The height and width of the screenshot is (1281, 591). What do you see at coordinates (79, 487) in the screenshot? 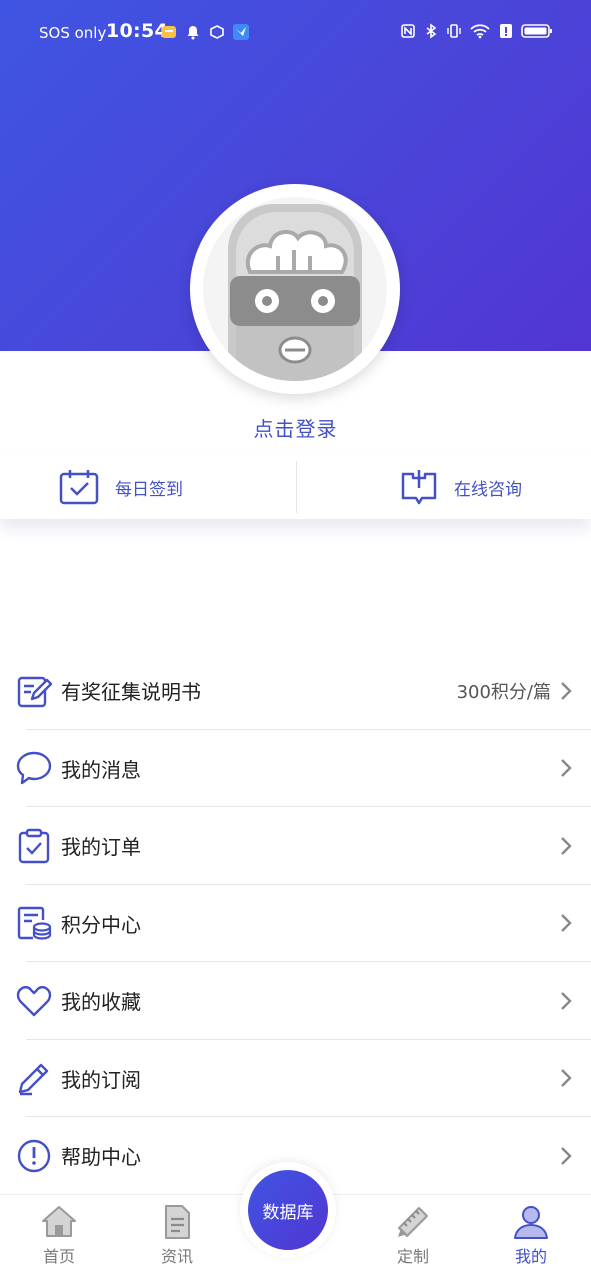
I see `calendar-check-icon` at bounding box center [79, 487].